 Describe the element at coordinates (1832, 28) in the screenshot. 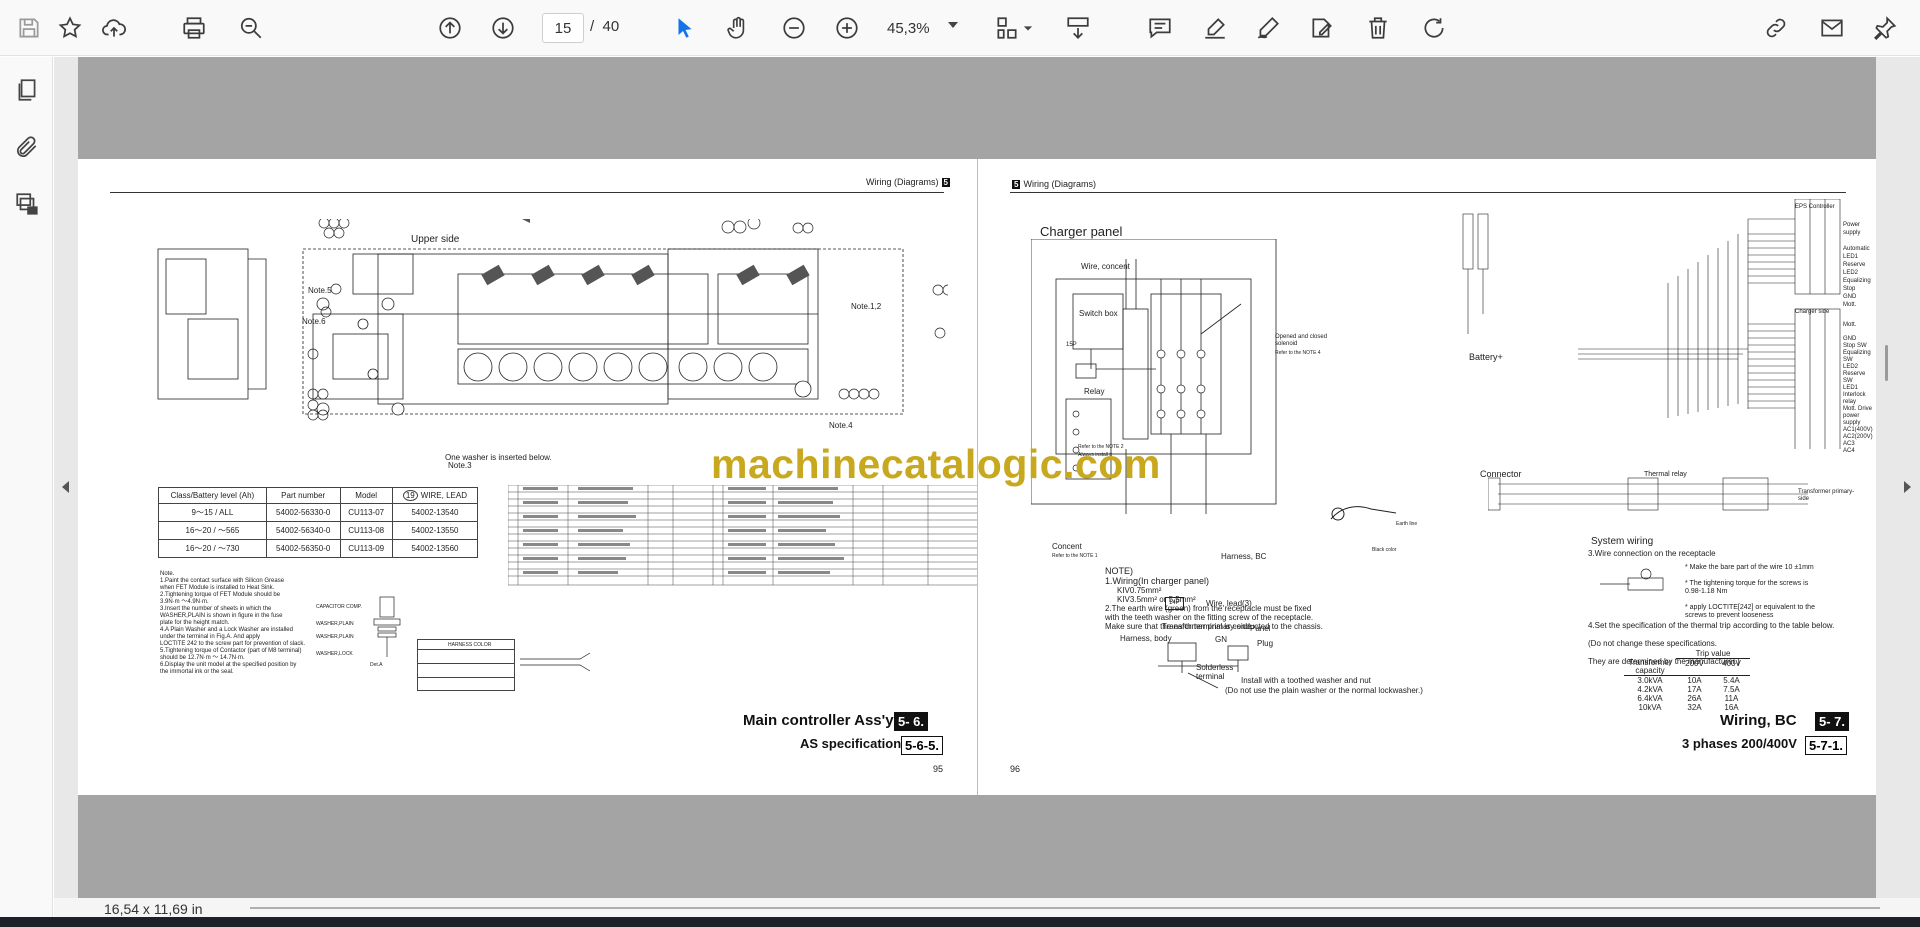

I see `email-icon` at that location.